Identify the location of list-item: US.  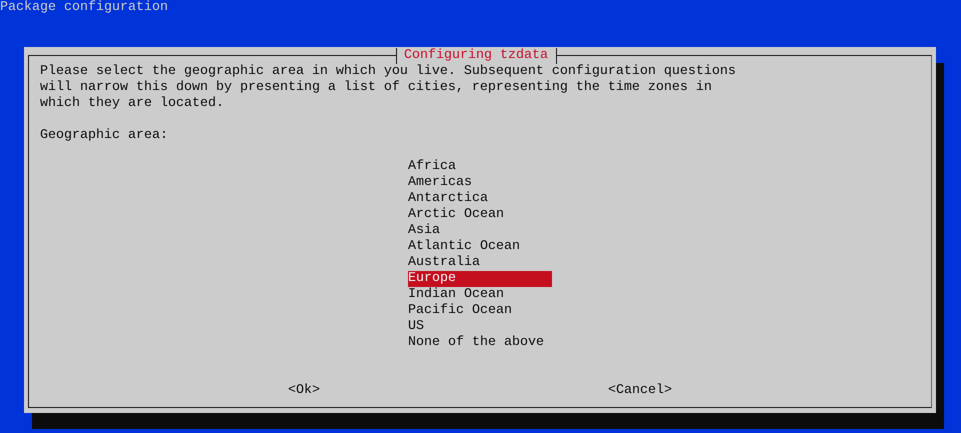
(480, 327).